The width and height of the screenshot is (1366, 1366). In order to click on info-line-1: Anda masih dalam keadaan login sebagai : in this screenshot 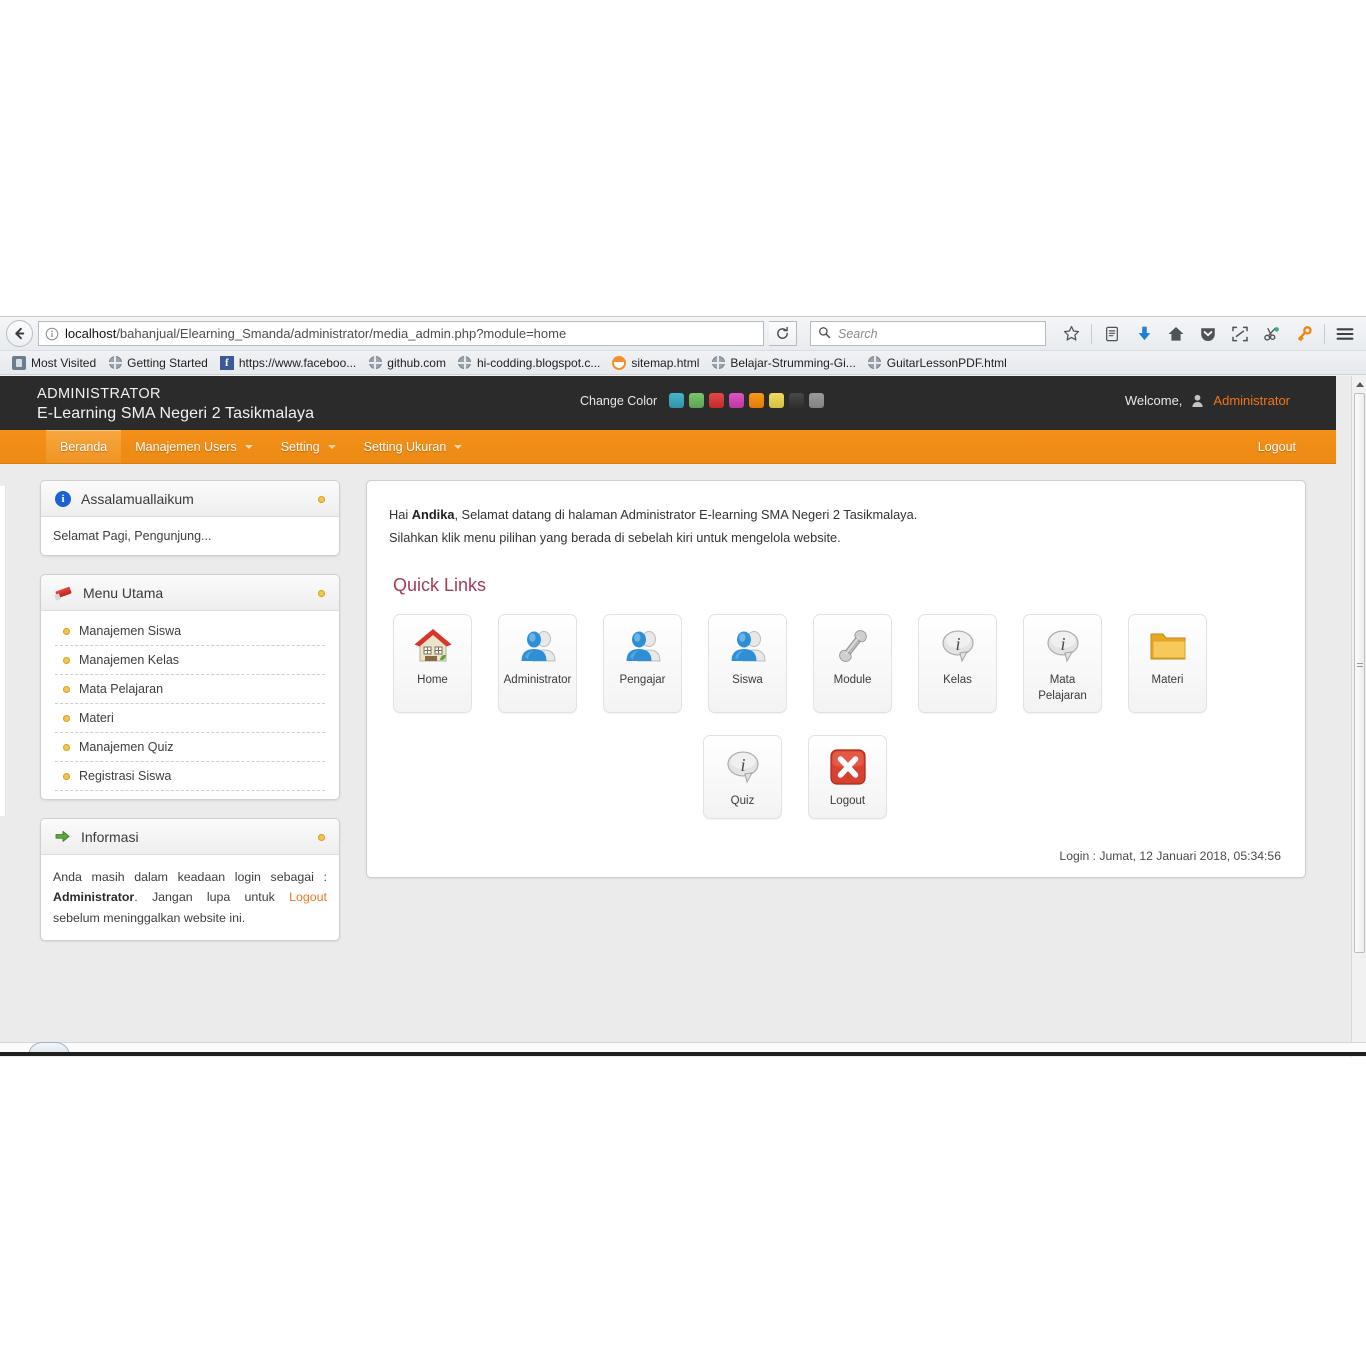, I will do `click(190, 877)`.